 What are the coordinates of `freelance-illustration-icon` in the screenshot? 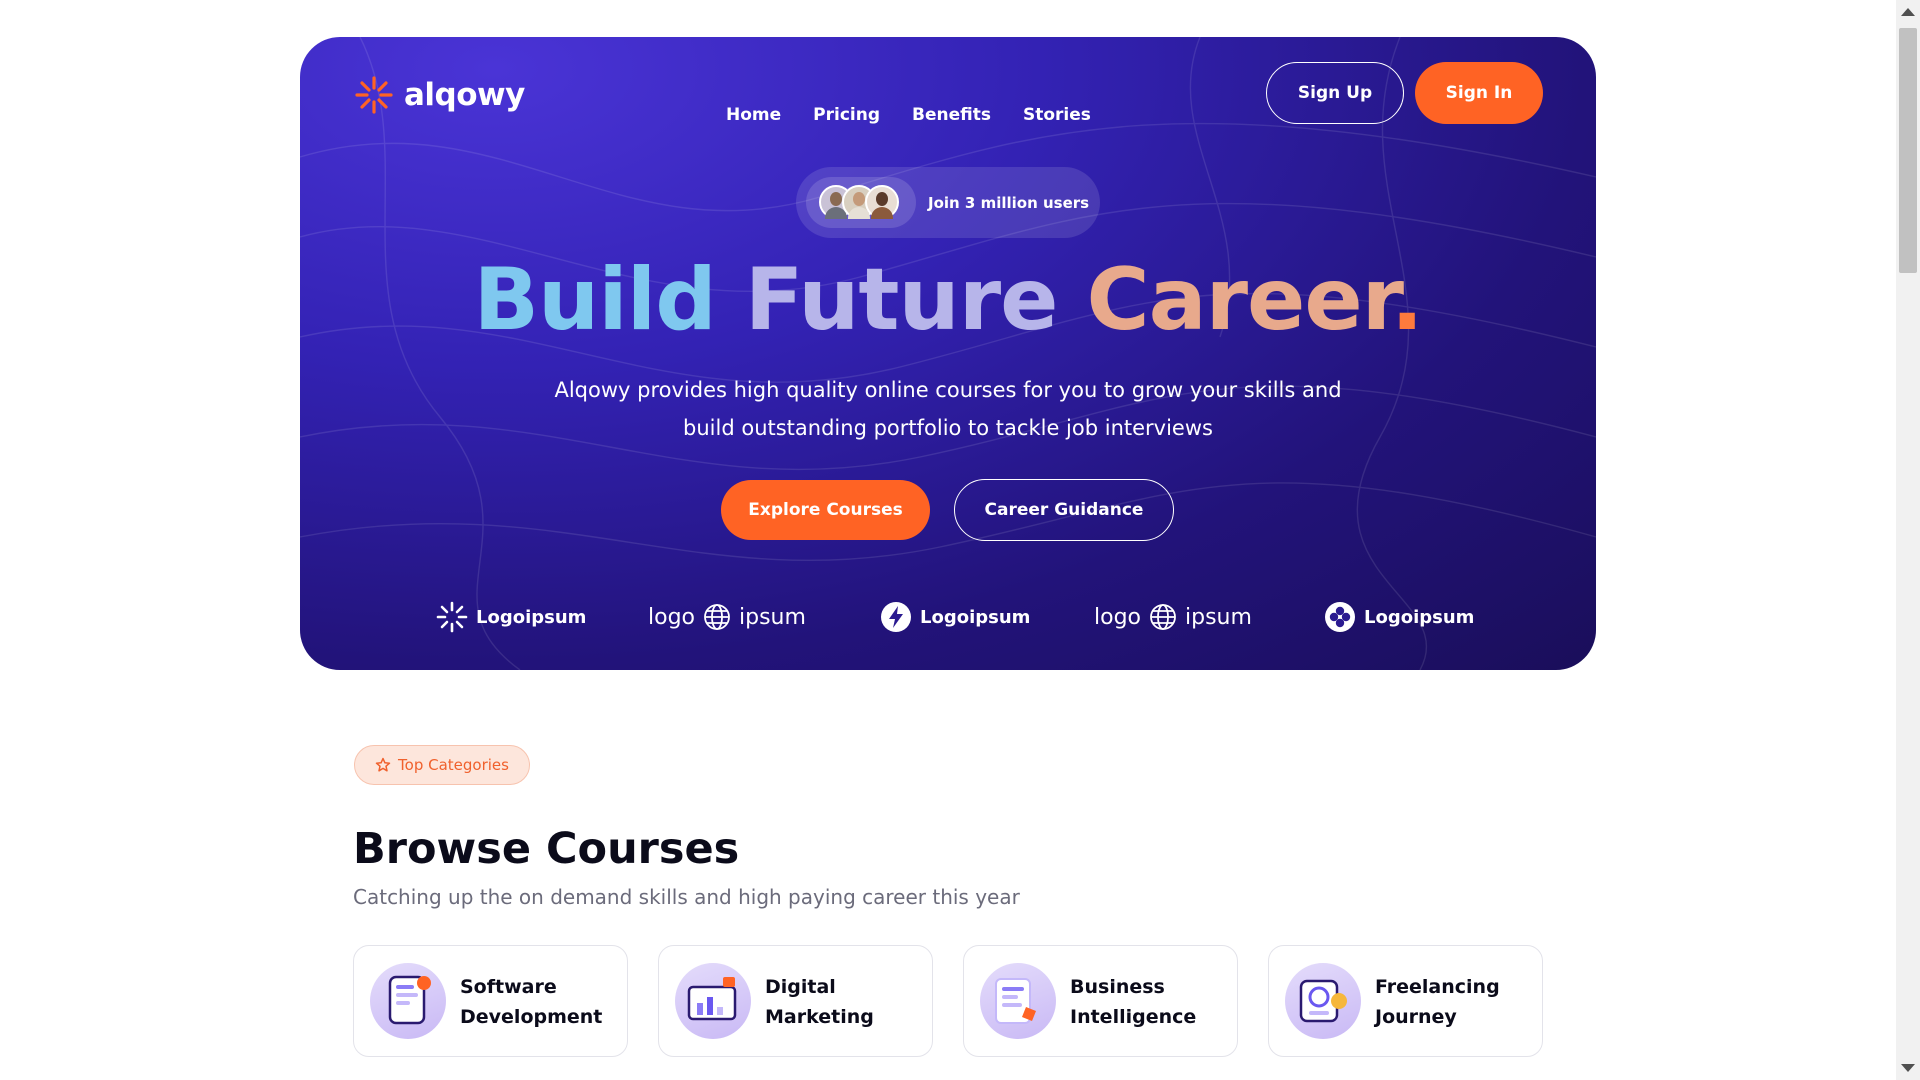 It's located at (1323, 1001).